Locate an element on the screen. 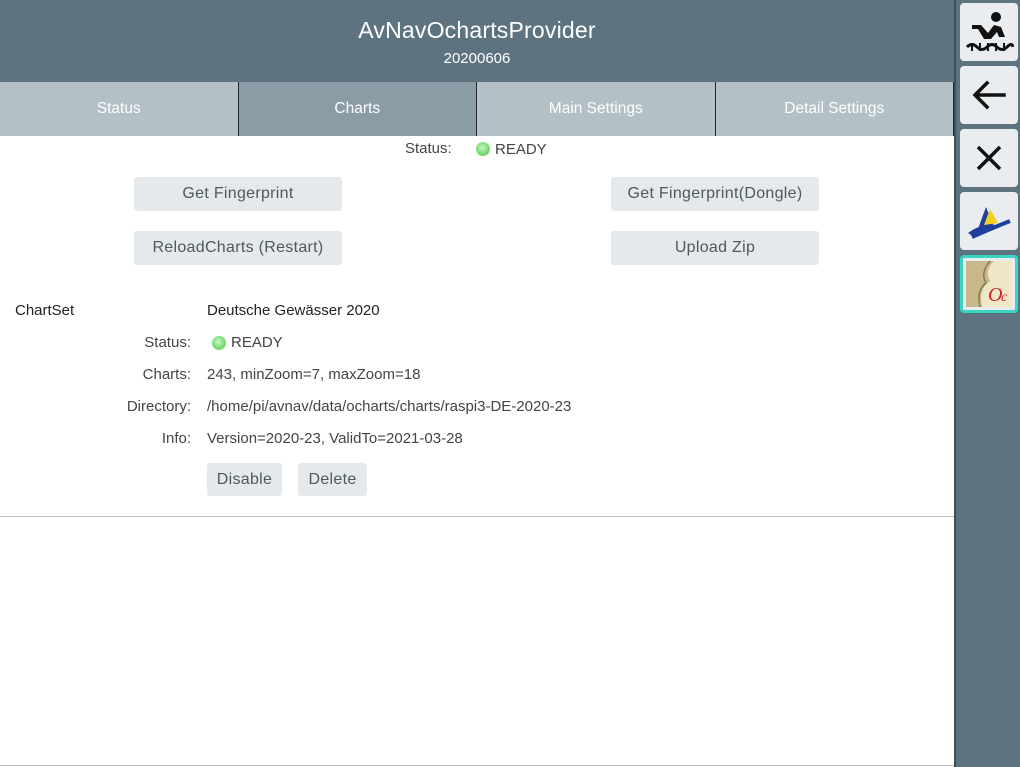 The width and height of the screenshot is (1020, 767). back-button is located at coordinates (989, 95).